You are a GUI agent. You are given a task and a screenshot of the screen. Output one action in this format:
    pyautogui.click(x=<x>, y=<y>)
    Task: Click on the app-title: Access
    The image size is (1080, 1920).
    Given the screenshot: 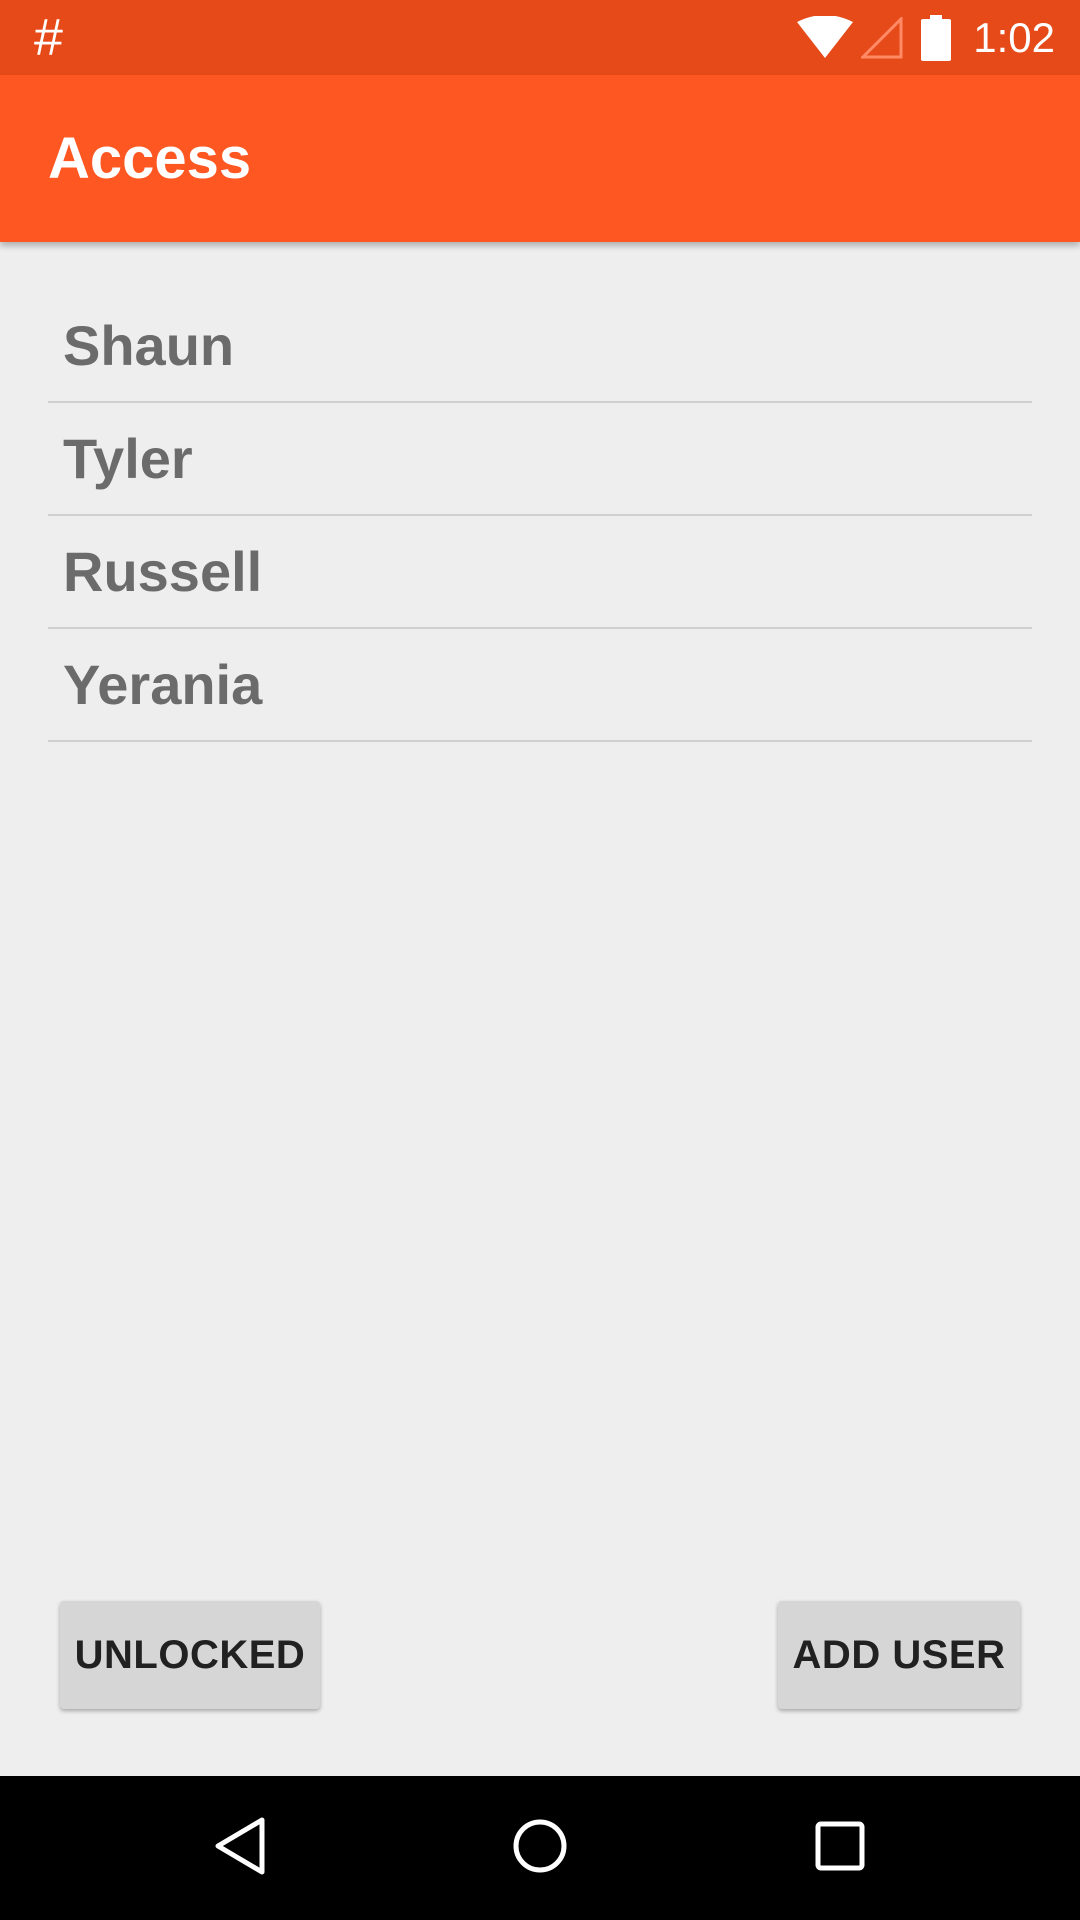 What is the action you would take?
    pyautogui.click(x=150, y=158)
    